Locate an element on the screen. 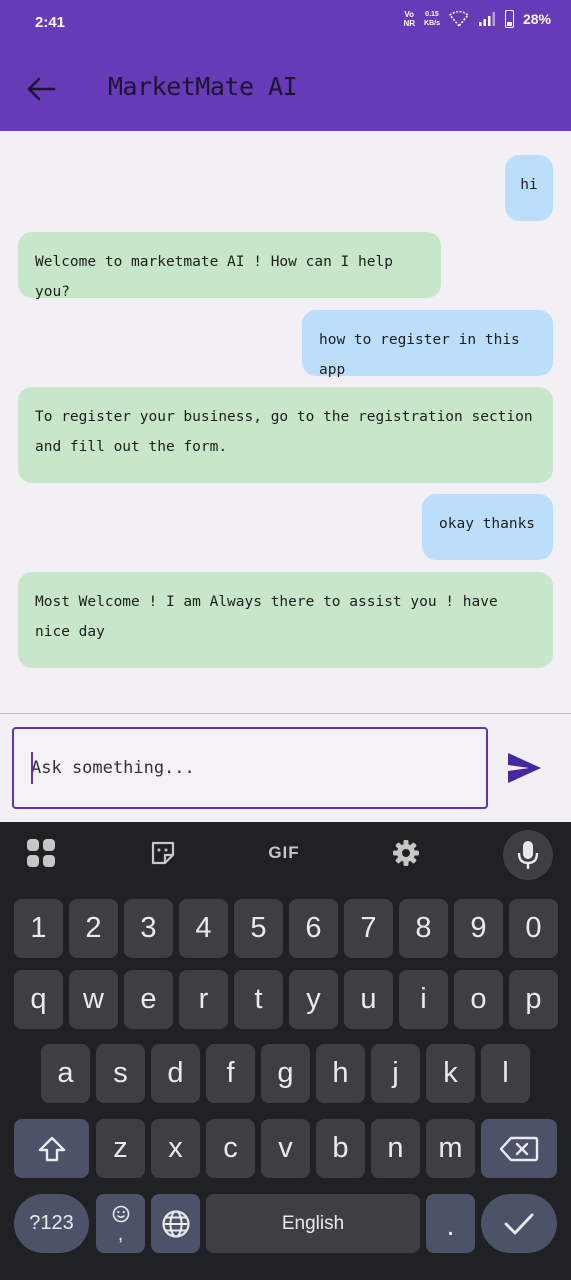 The image size is (571, 1280). key-l: l is located at coordinates (505, 1073).